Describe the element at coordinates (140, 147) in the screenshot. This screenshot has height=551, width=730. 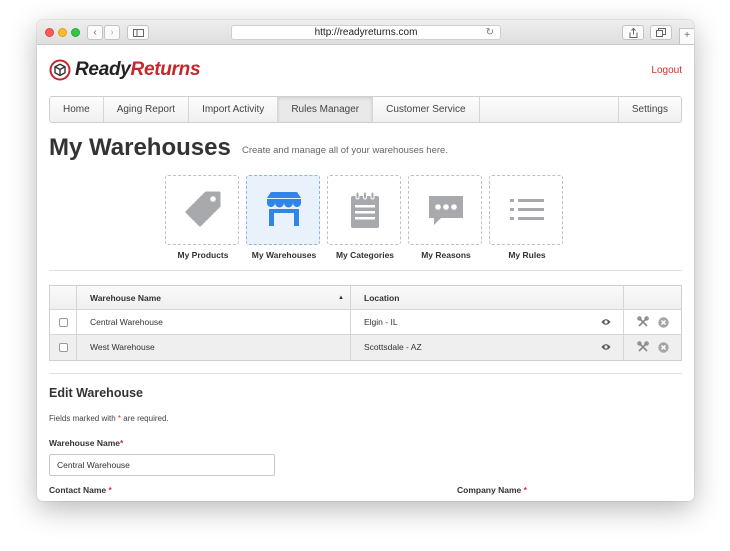
I see `page-title: My Warehouses` at that location.